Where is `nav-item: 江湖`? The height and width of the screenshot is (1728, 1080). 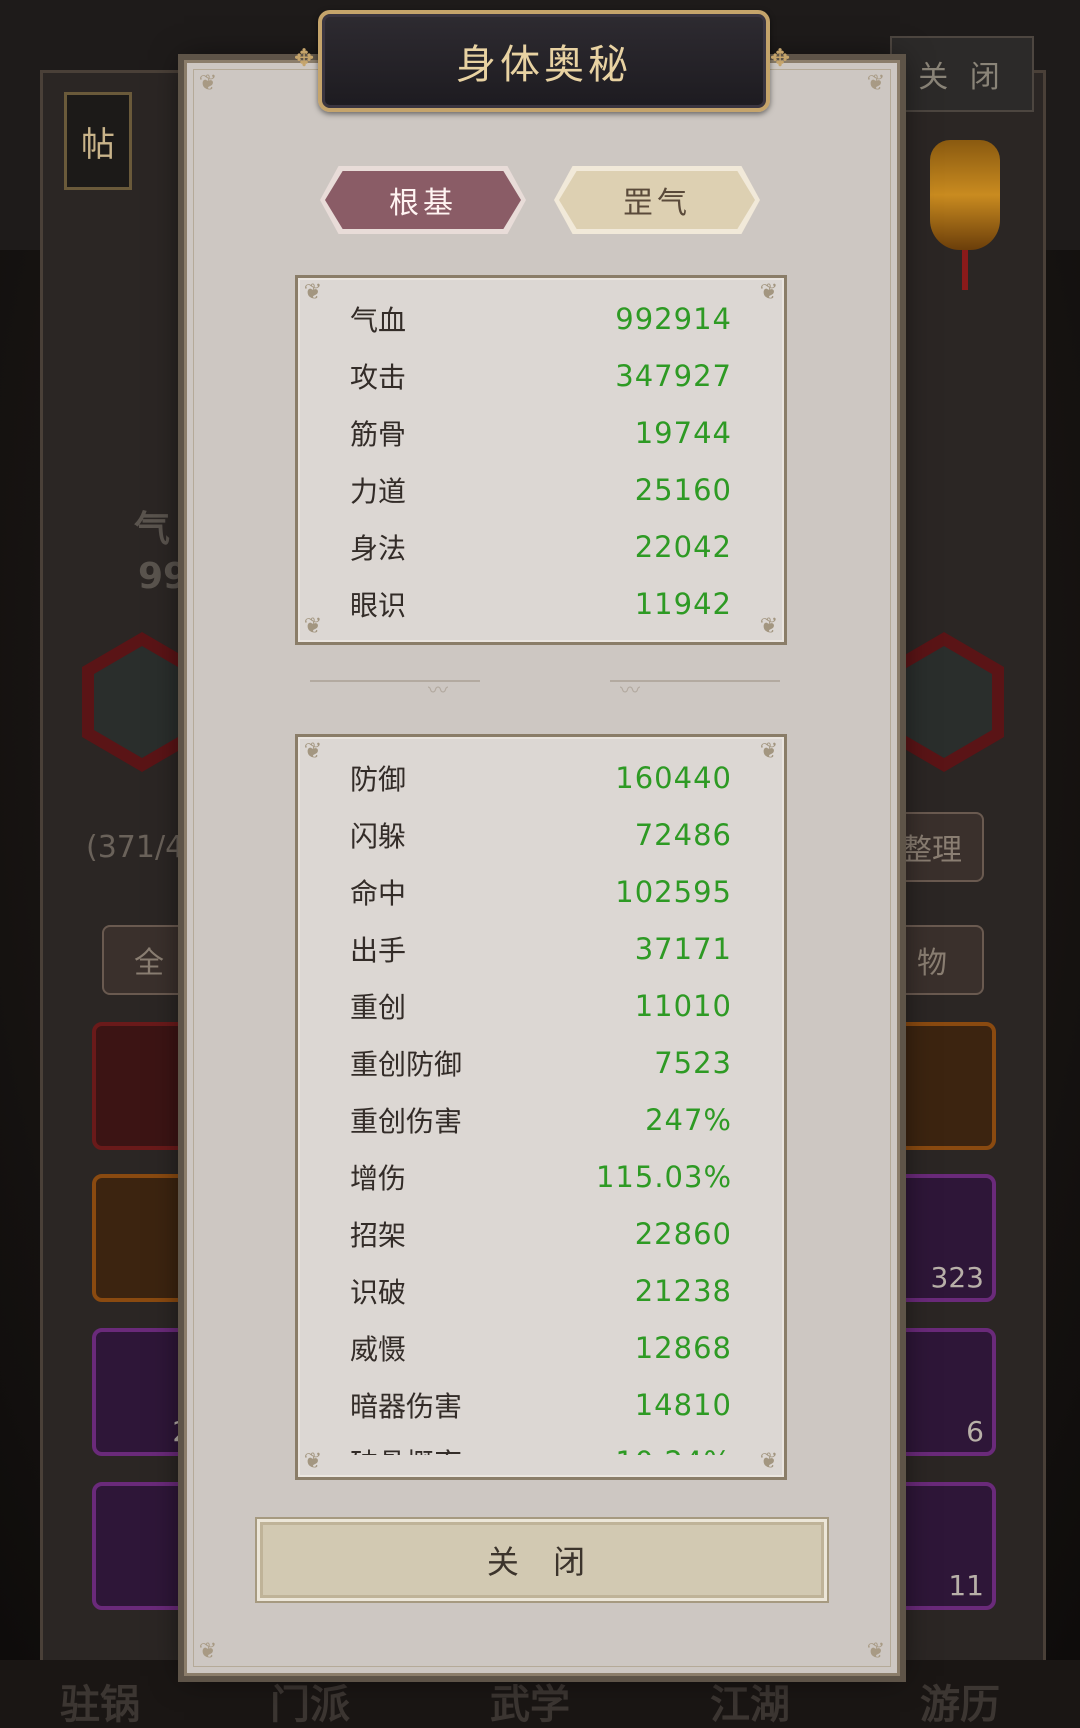 nav-item: 江湖 is located at coordinates (750, 1700).